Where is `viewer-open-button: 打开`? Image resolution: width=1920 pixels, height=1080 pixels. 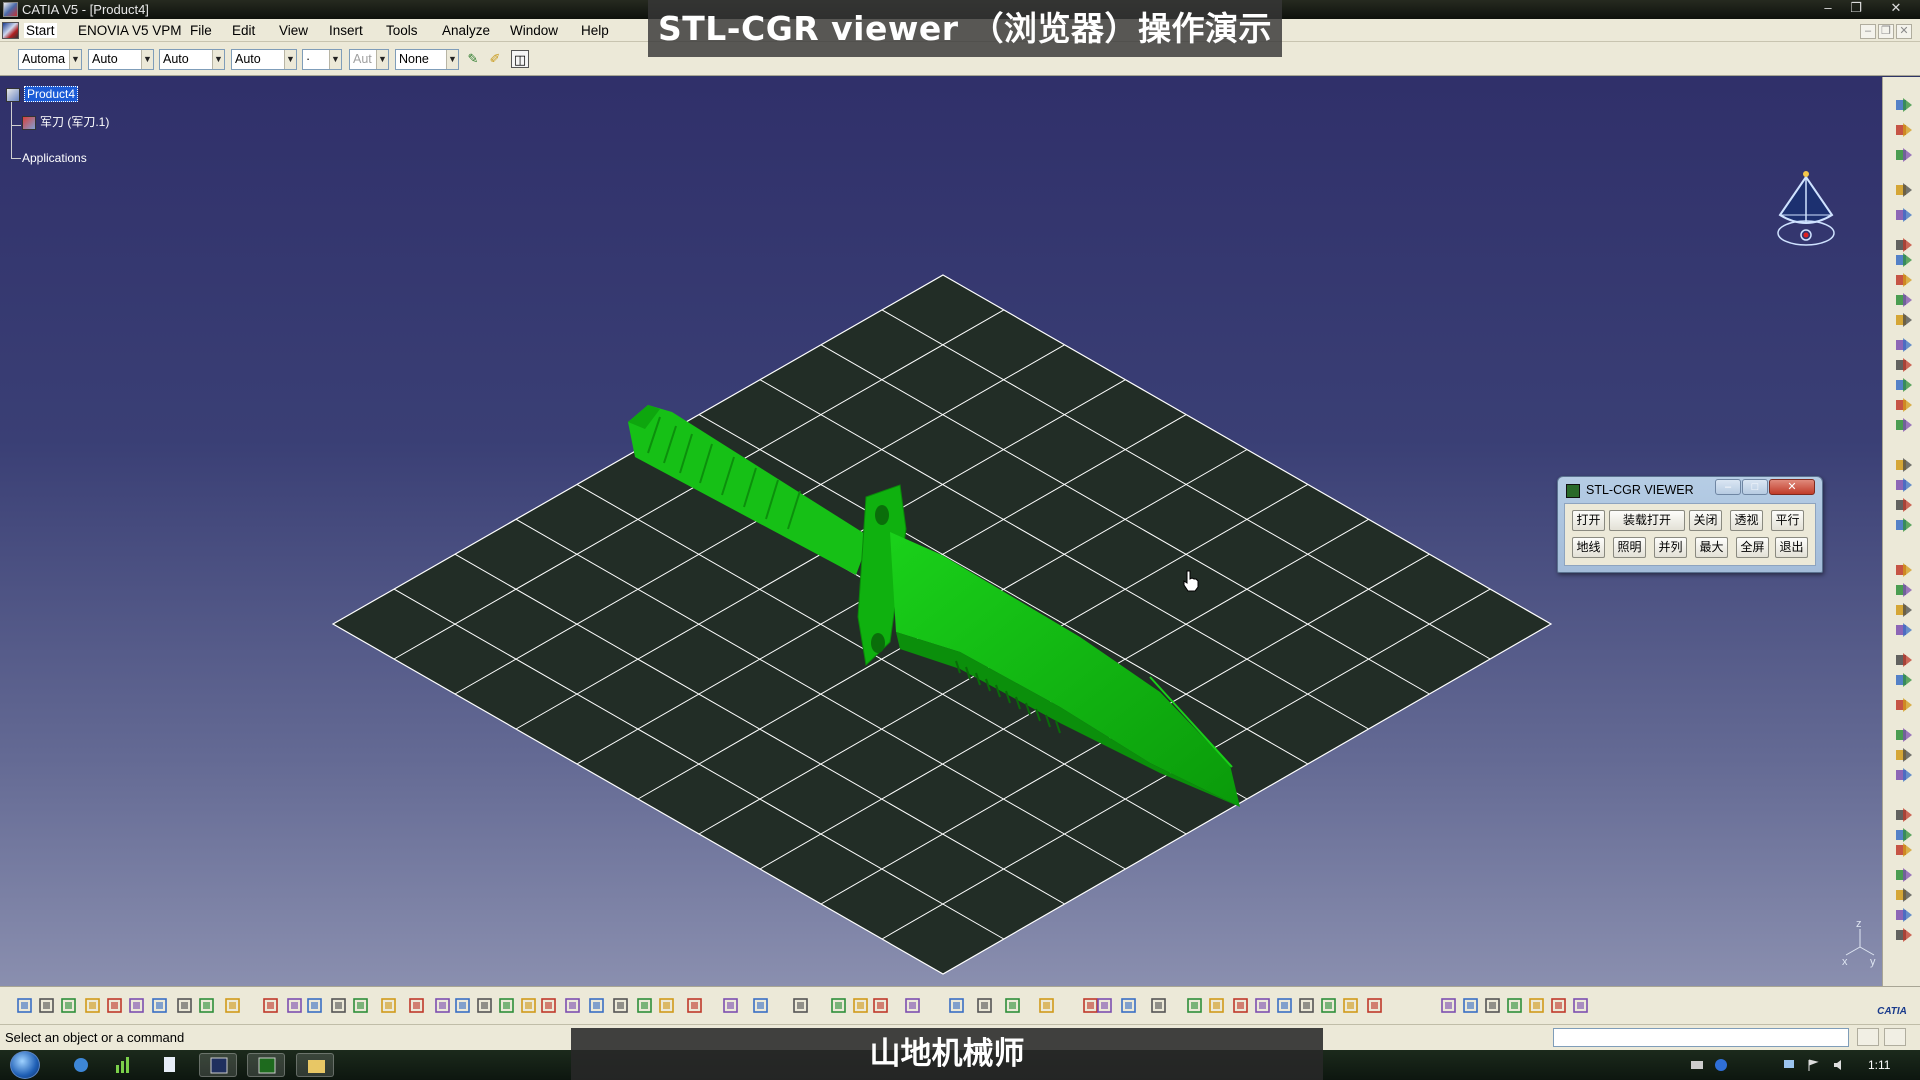
viewer-open-button: 打开 is located at coordinates (1588, 520).